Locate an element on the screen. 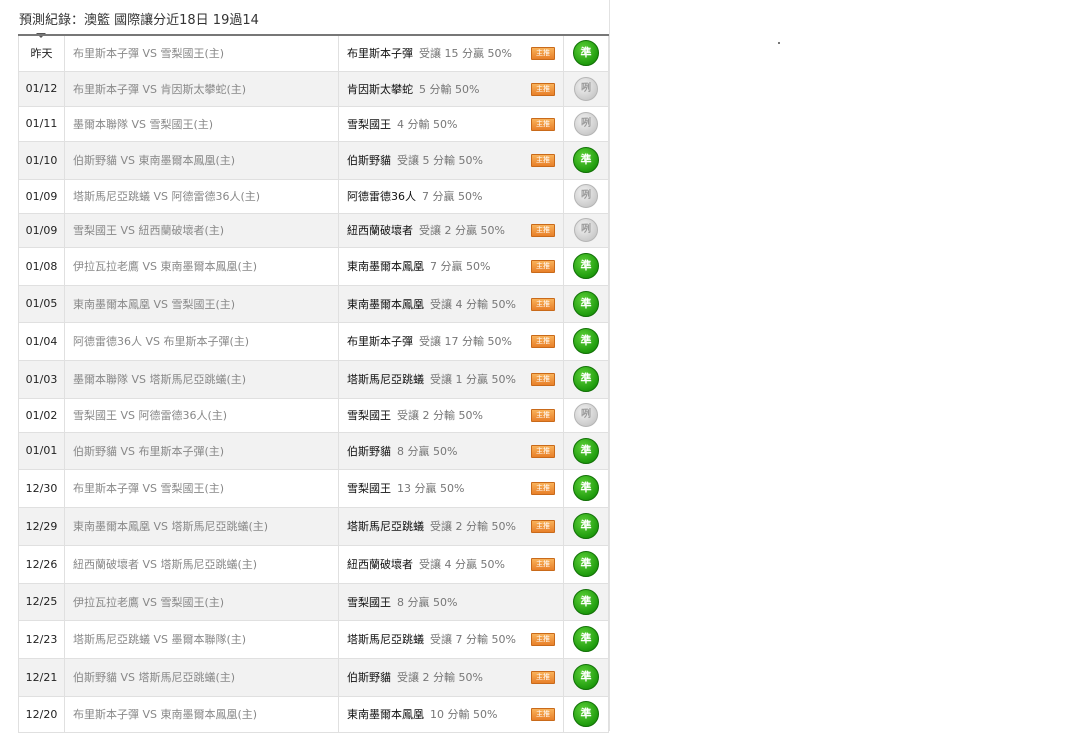  row-match: 塔斯馬尼亞跳蟻 VS 阿德雷德36人(主) is located at coordinates (201, 196).